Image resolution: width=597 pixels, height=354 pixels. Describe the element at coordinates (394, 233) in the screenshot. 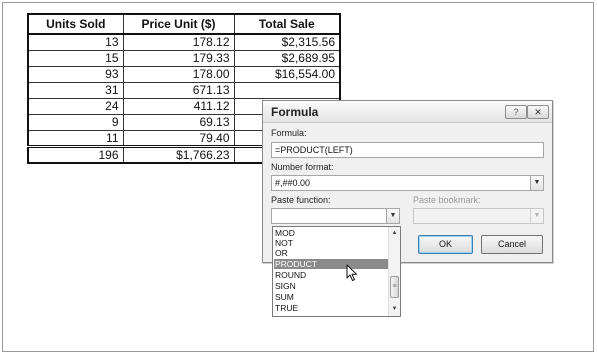

I see `arrow-up-icon: ▲` at that location.